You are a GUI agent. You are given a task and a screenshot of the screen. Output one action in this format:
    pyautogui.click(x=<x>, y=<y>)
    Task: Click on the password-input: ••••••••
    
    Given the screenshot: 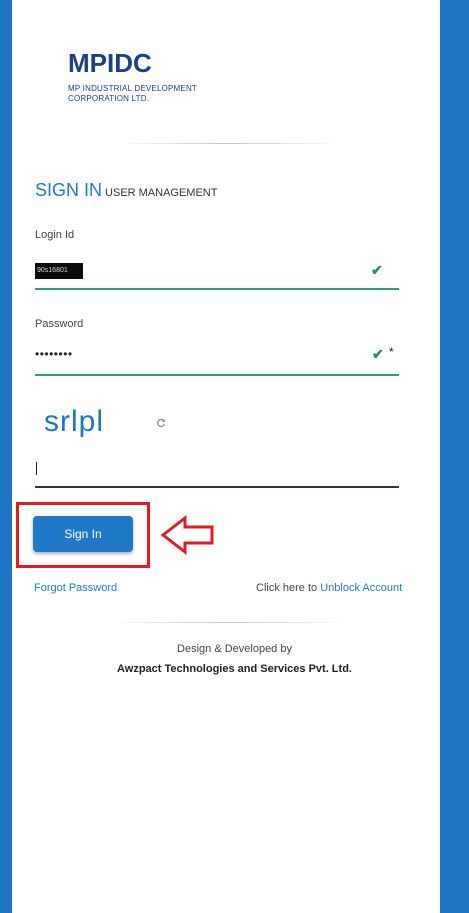 What is the action you would take?
    pyautogui.click(x=54, y=354)
    